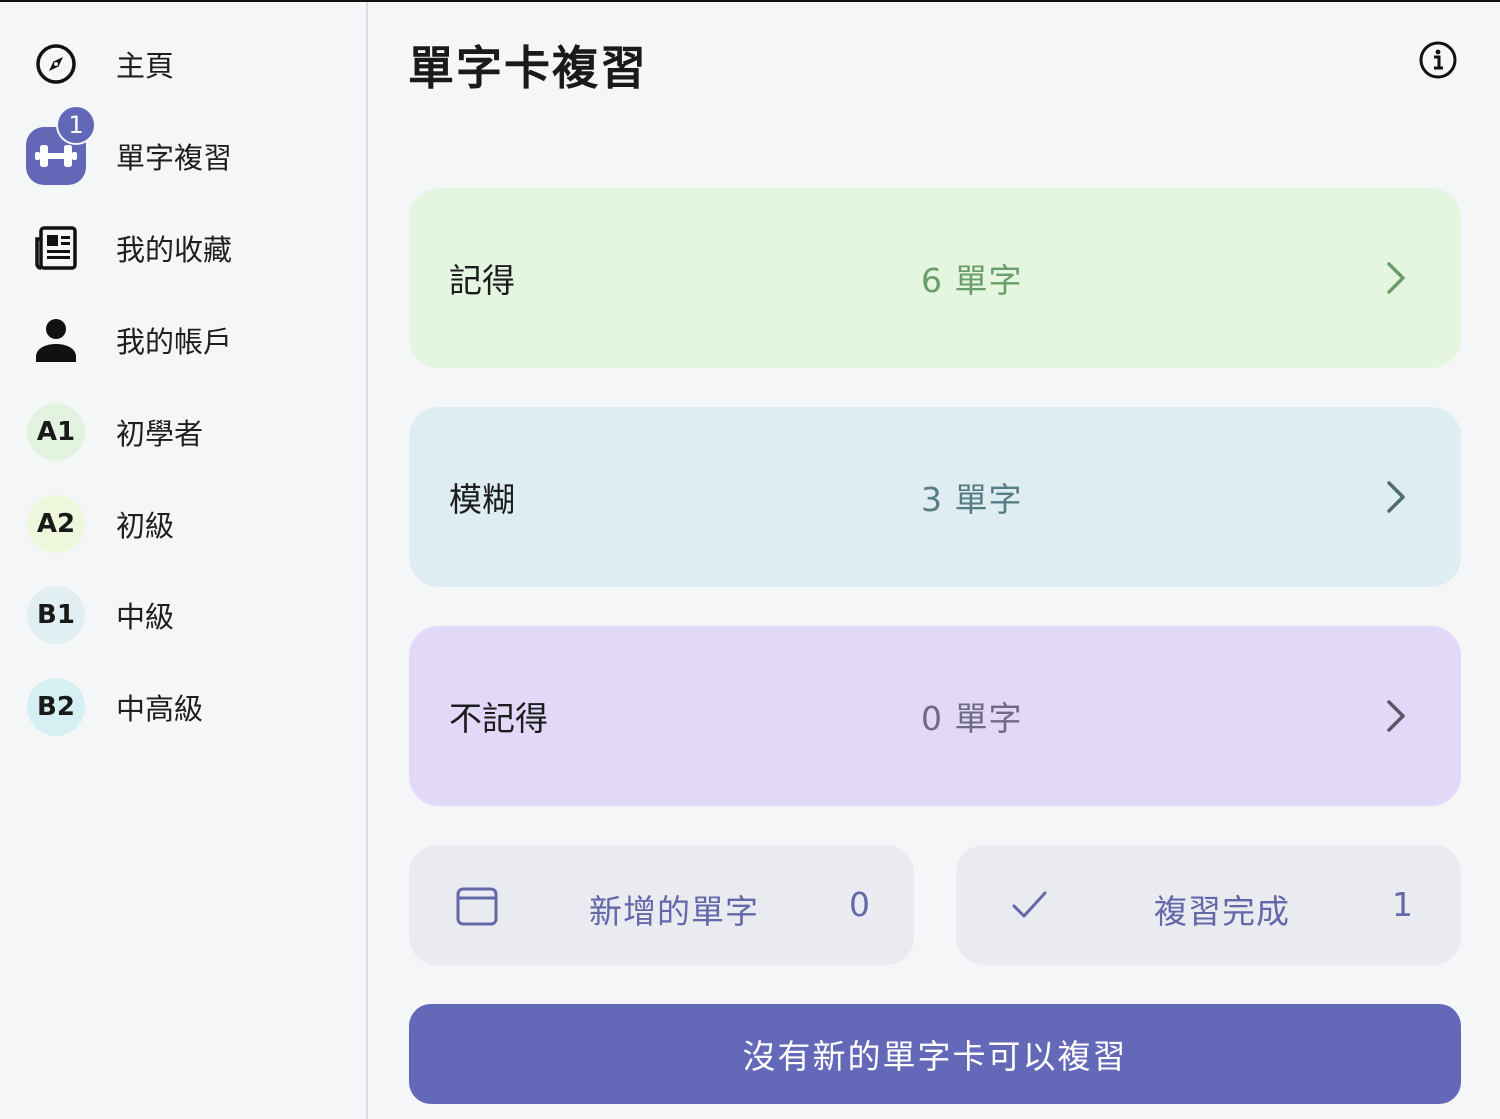 The width and height of the screenshot is (1500, 1119). Describe the element at coordinates (1222, 911) in the screenshot. I see `stat-label: 複習完成` at that location.